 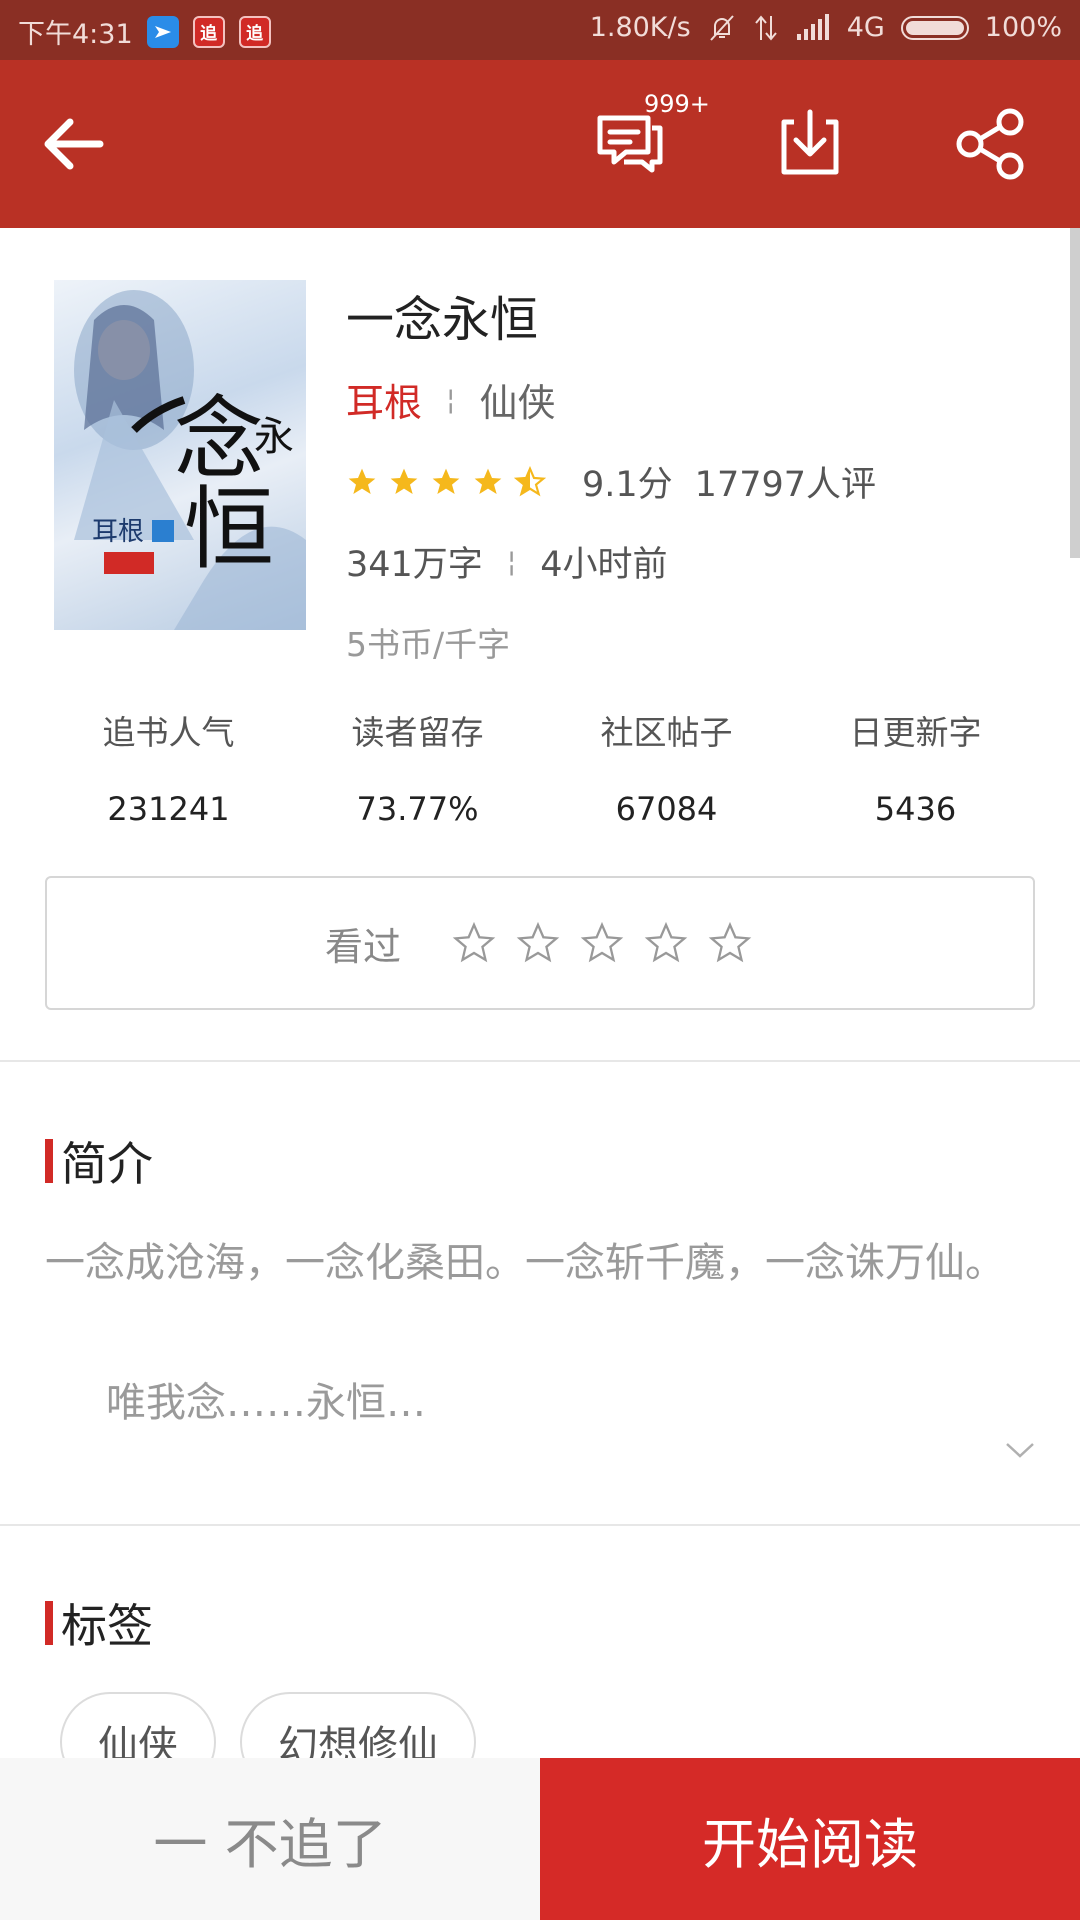 What do you see at coordinates (168, 809) in the screenshot?
I see `stat-value: 231241` at bounding box center [168, 809].